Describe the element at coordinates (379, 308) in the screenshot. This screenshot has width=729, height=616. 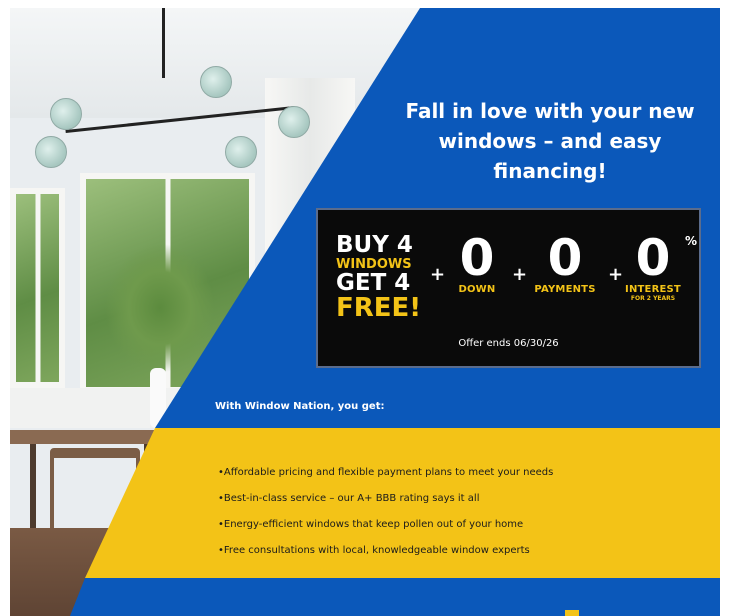
I see `bogo-free: FREE!` at that location.